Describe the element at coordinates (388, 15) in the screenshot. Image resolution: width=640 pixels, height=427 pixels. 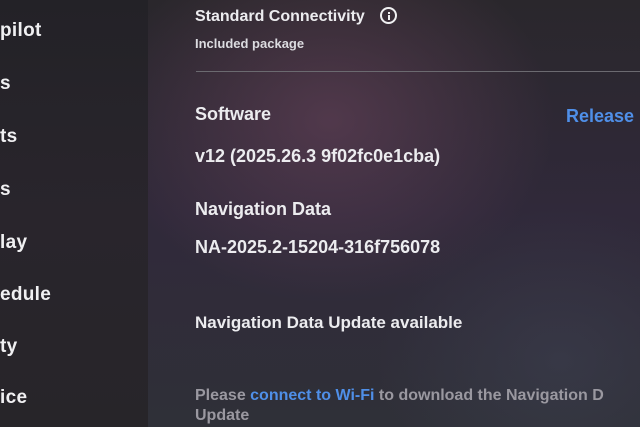
I see `info-icon` at that location.